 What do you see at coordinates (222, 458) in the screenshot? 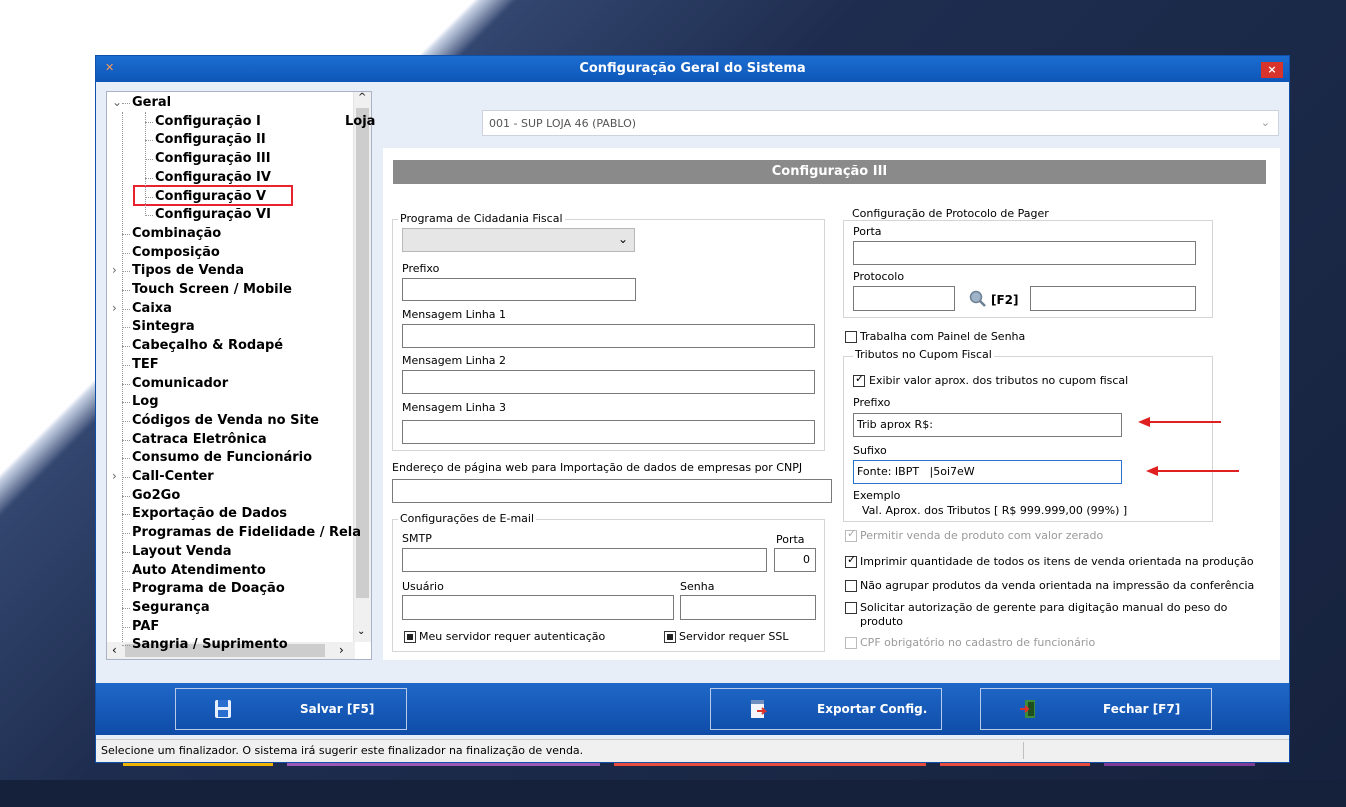
I see `tree-item: Consumo de Funcionário` at bounding box center [222, 458].